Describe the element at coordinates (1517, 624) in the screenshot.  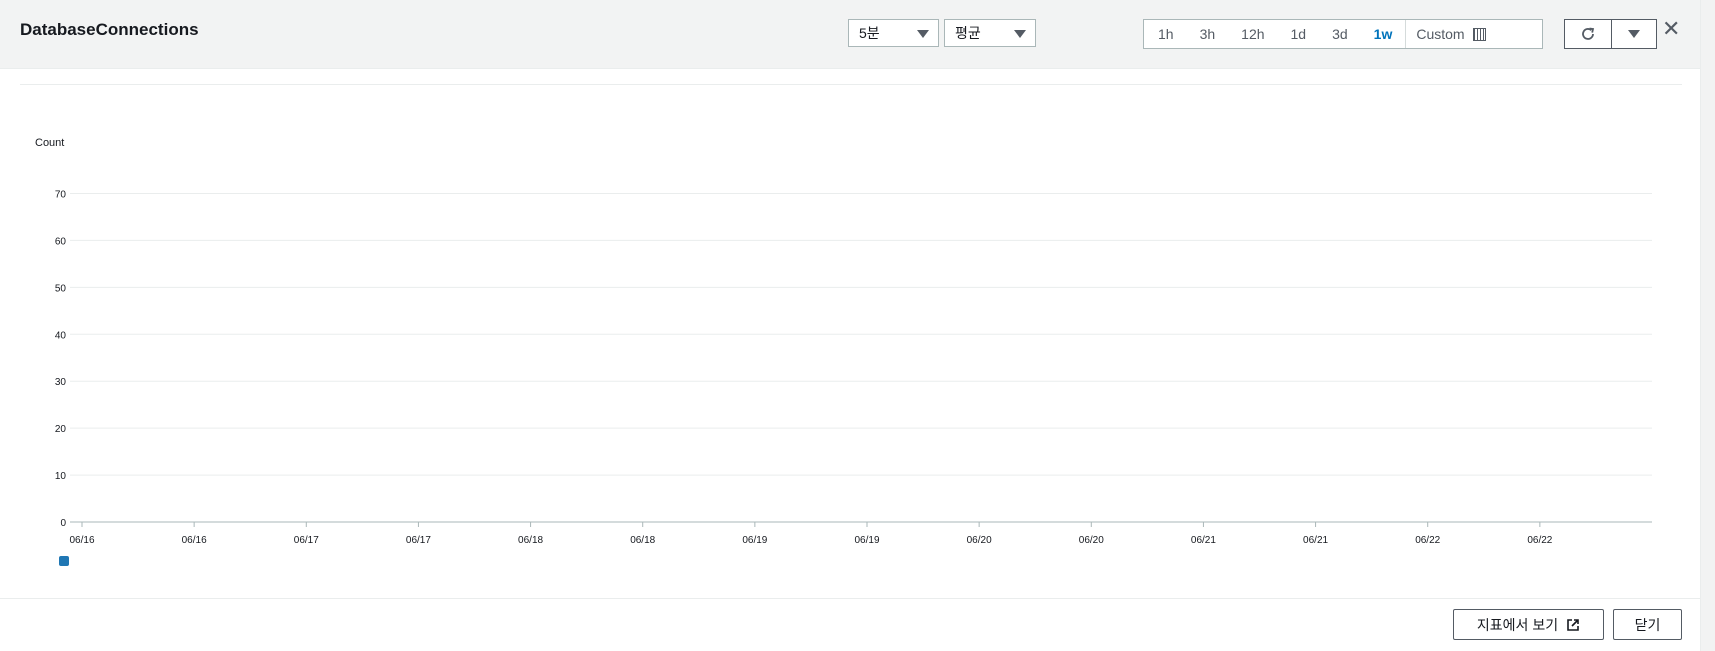
I see `view-in-metrics-label: 지표에서 보기` at that location.